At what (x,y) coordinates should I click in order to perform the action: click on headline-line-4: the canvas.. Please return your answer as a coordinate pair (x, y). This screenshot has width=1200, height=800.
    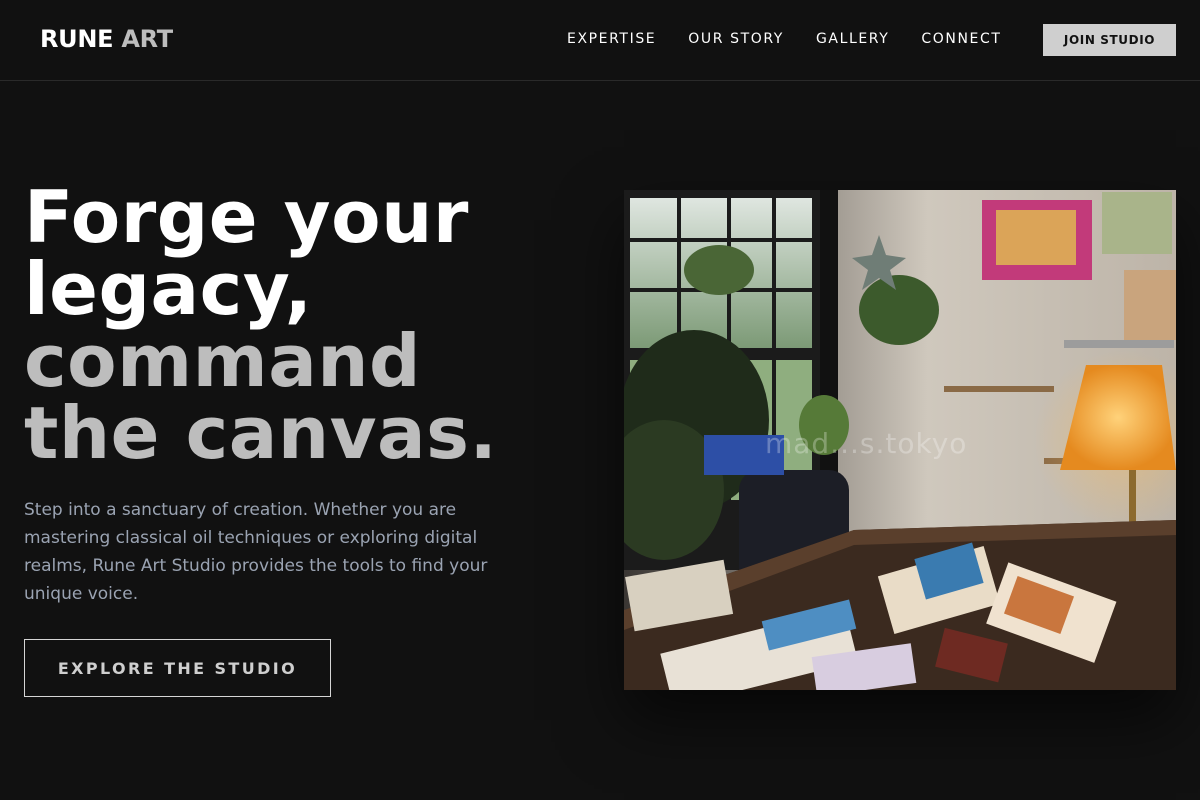
    Looking at the image, I should click on (261, 433).